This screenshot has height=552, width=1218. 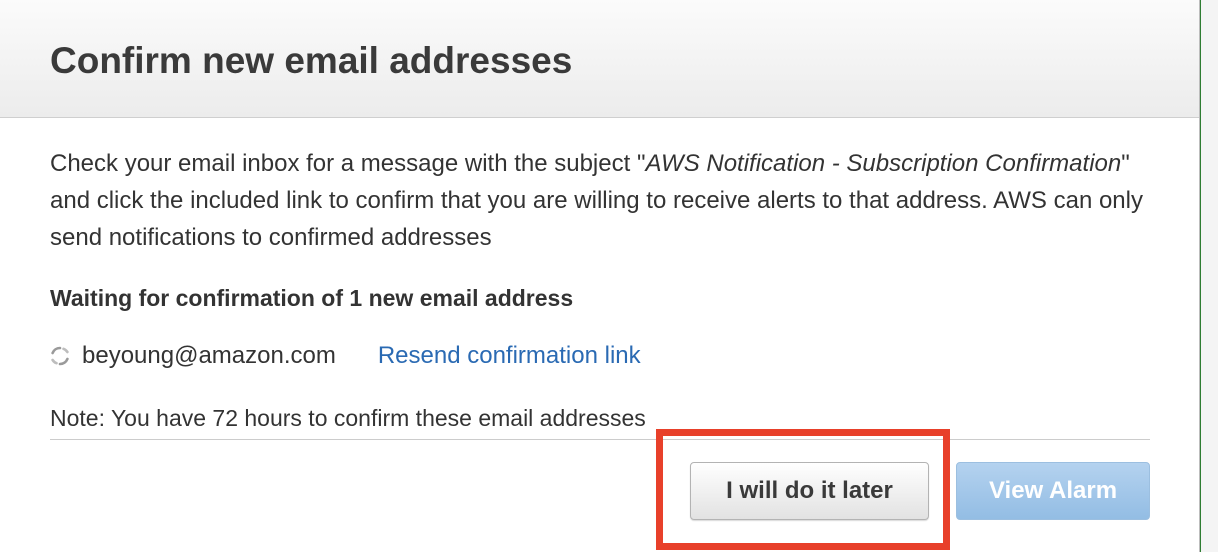 I want to click on pending-email-address: beyoung@amazon.com, so click(x=209, y=355).